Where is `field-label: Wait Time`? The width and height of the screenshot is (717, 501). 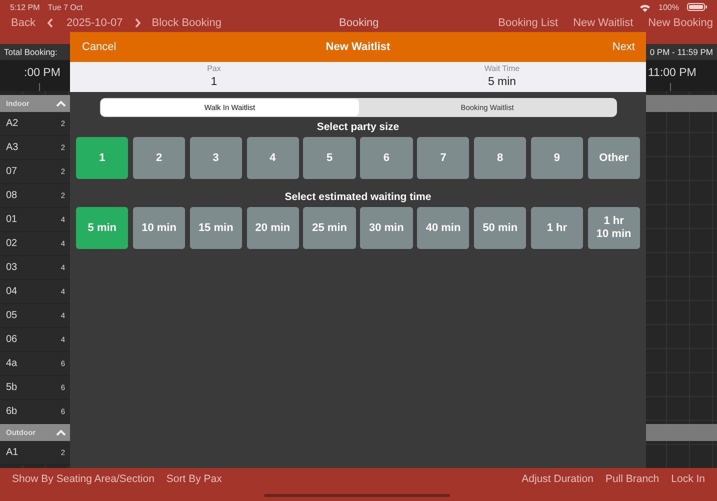
field-label: Wait Time is located at coordinates (502, 68).